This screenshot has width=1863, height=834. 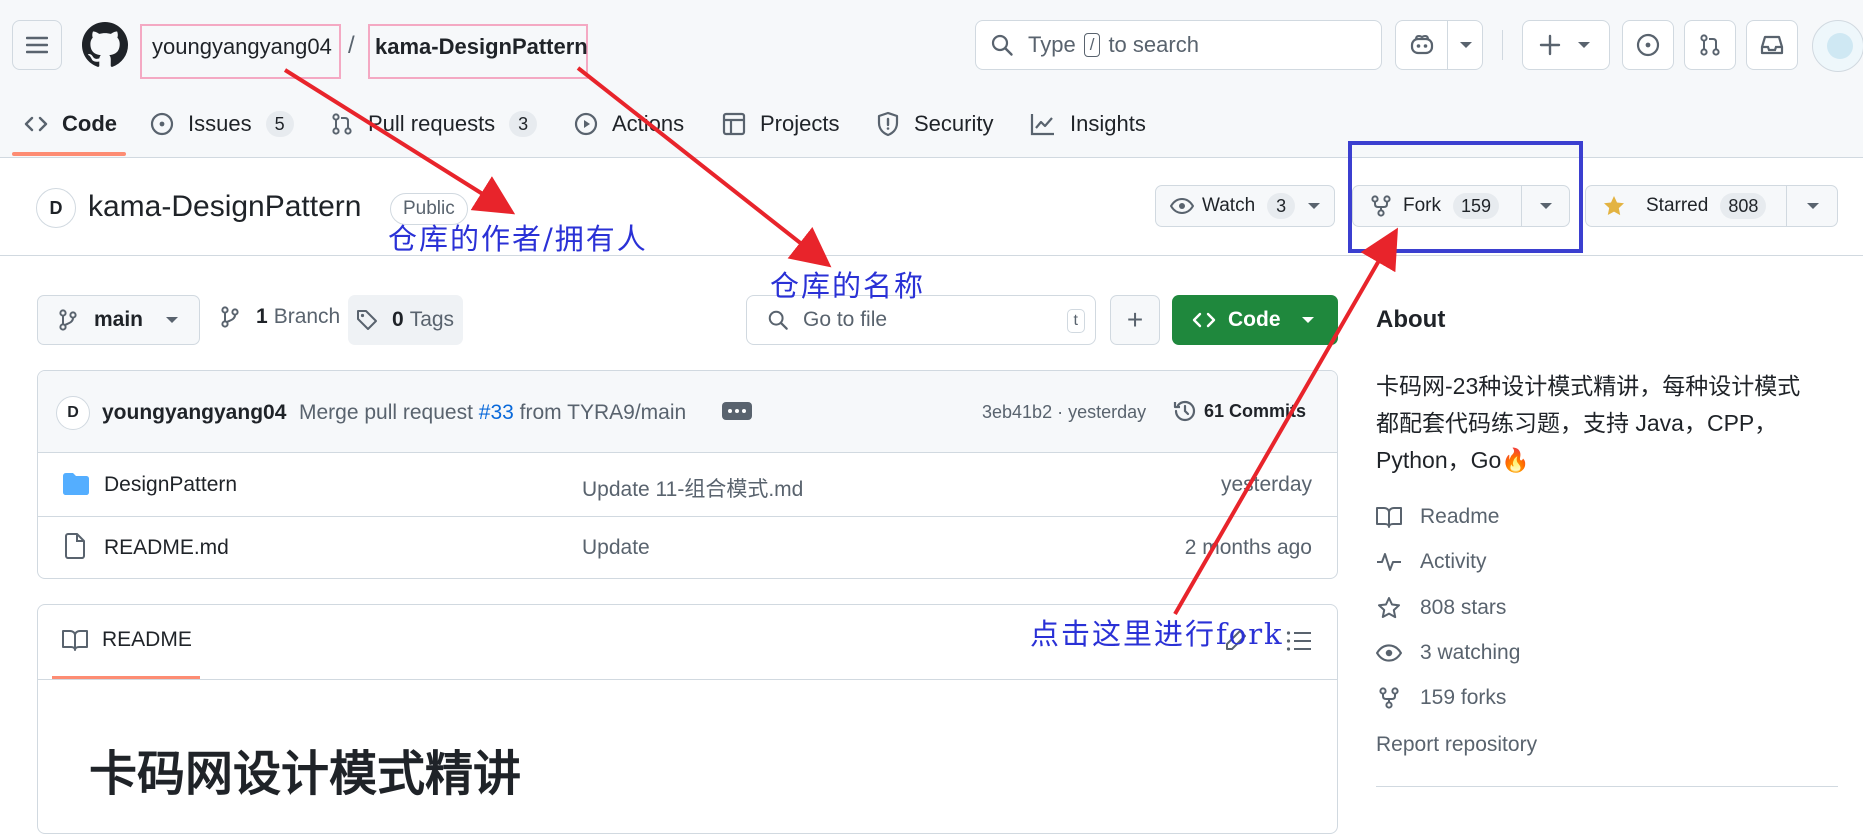 I want to click on tab-insights-label: Insights, so click(x=1108, y=123).